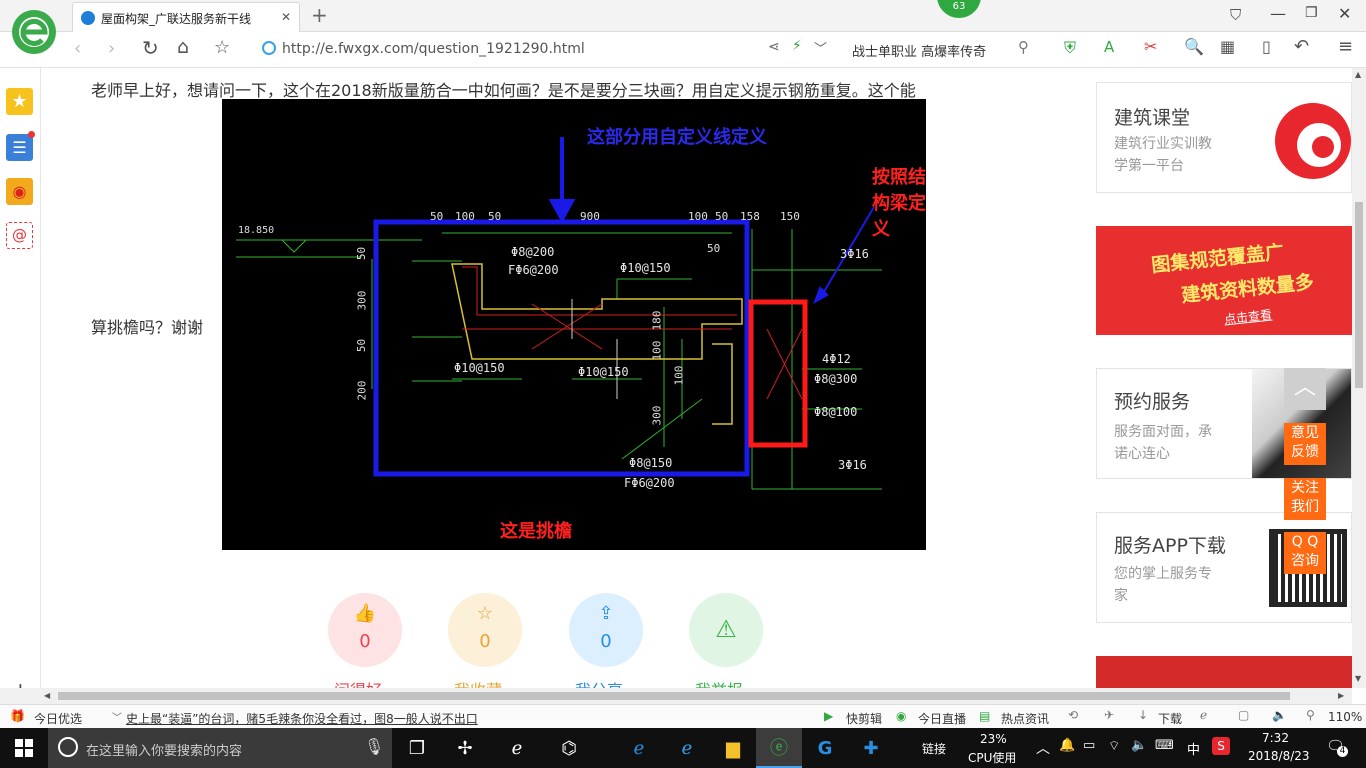  Describe the element at coordinates (1114, 746) in the screenshot. I see `wifi-icon: ⌔` at that location.